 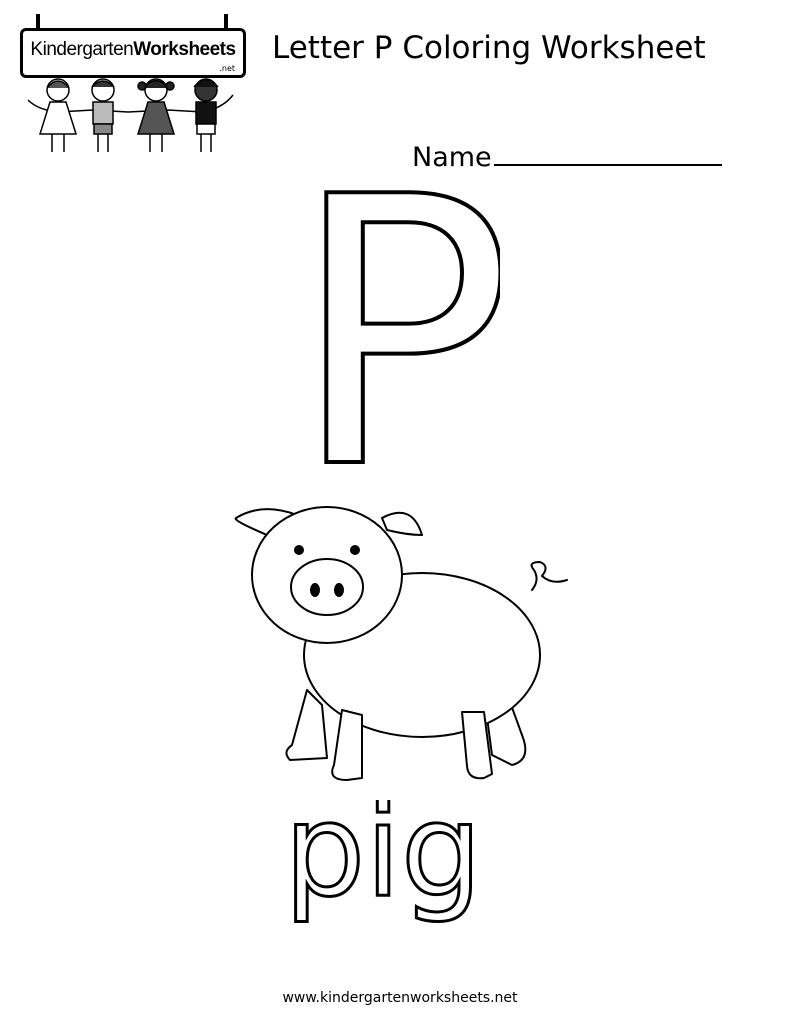 What do you see at coordinates (299, 550) in the screenshot?
I see `pig-eye-left` at bounding box center [299, 550].